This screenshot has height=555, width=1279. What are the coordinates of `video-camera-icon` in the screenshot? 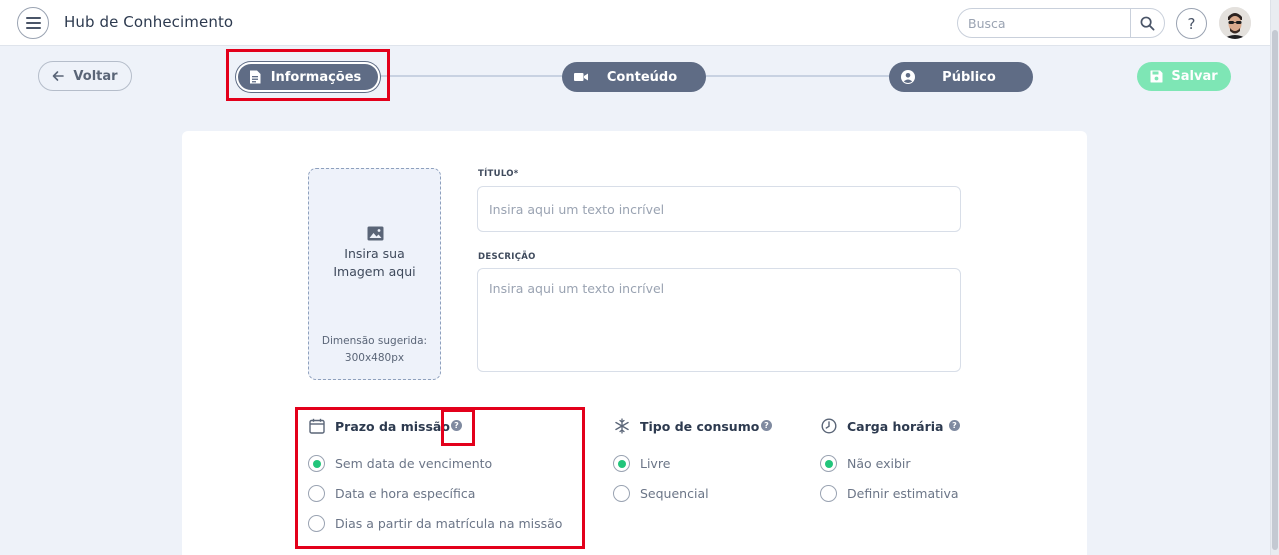 It's located at (581, 77).